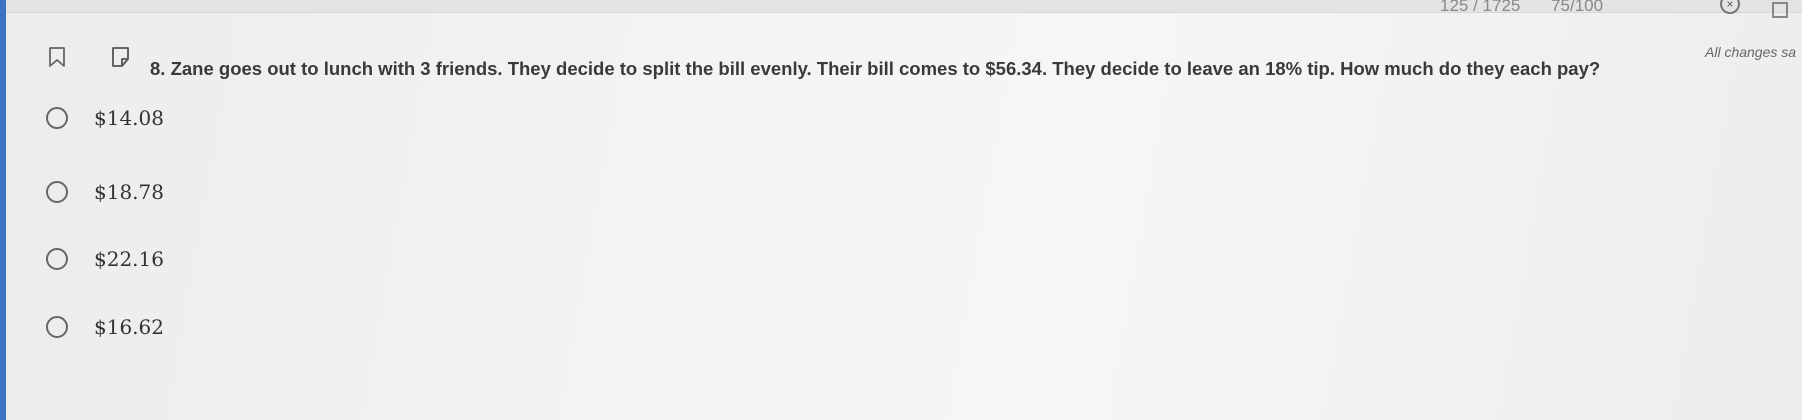 Image resolution: width=1802 pixels, height=420 pixels. Describe the element at coordinates (57, 57) in the screenshot. I see `bookmark-icon` at that location.